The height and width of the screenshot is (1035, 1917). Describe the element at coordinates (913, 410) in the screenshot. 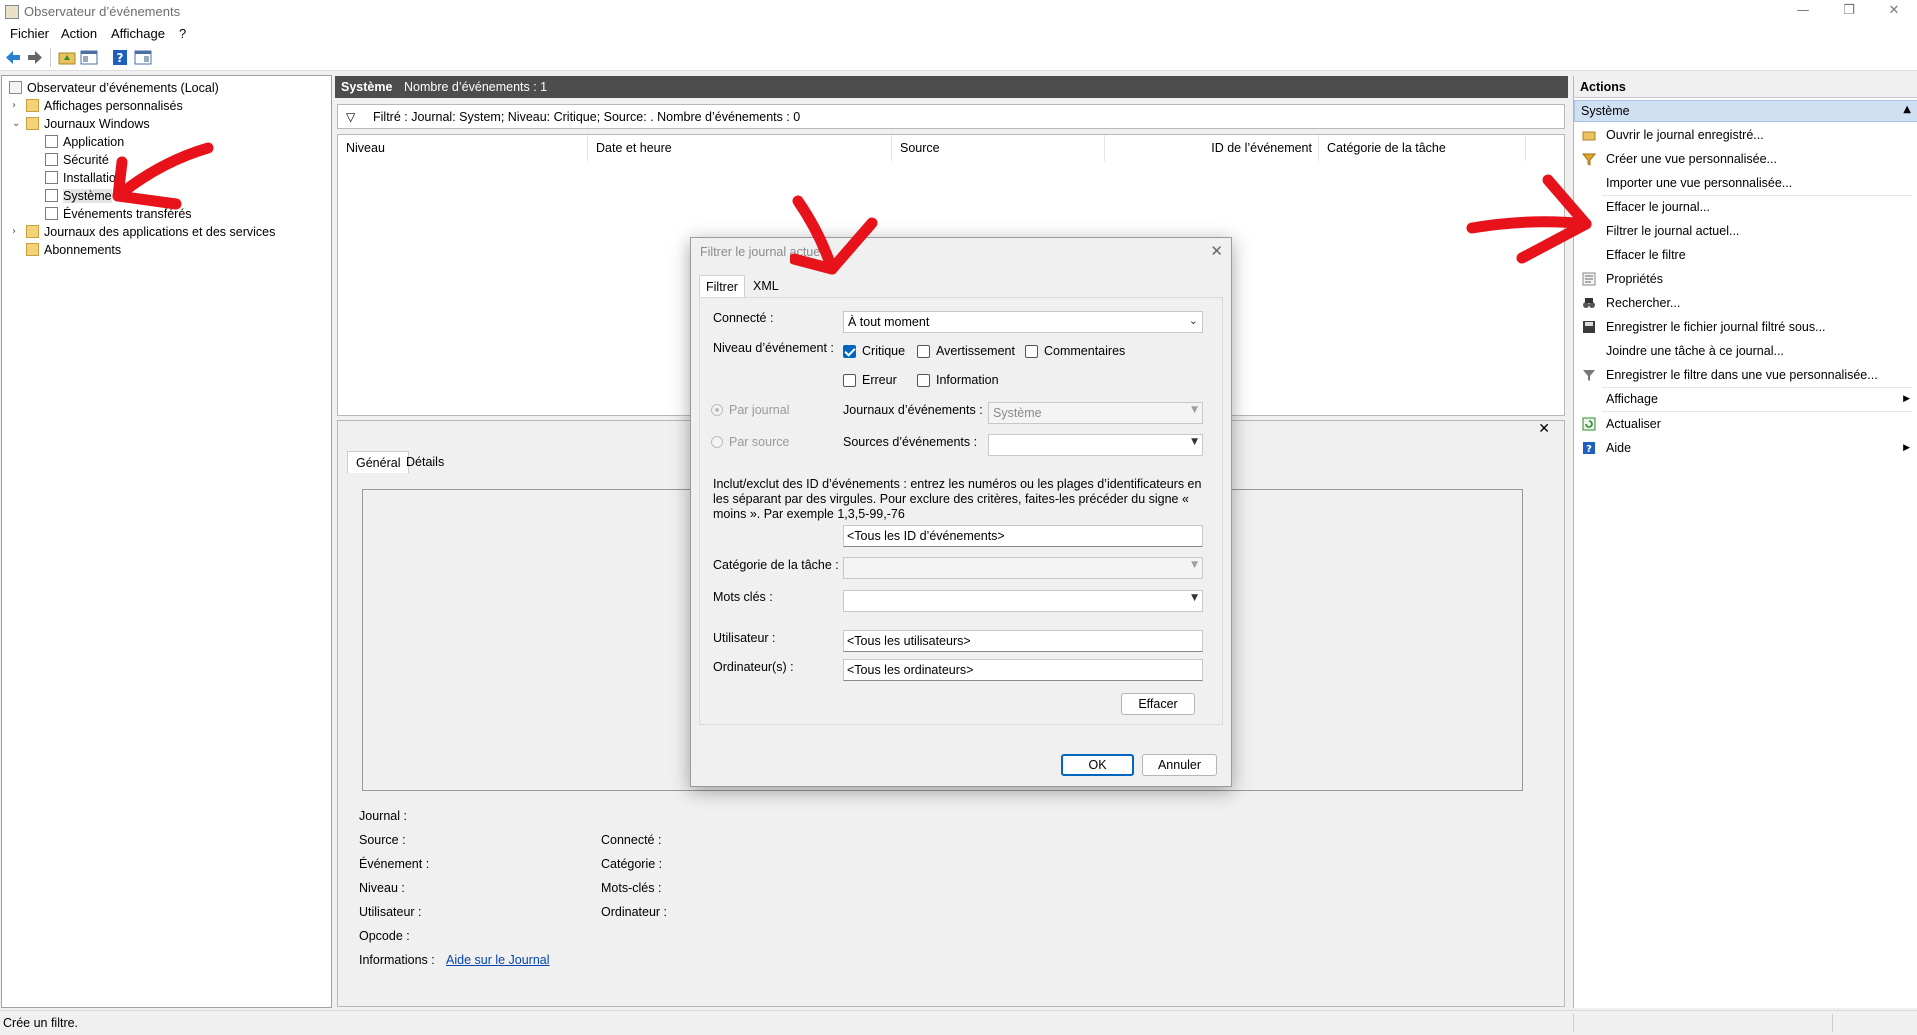

I see `event-logs-label: Journaux d’événements :` at that location.